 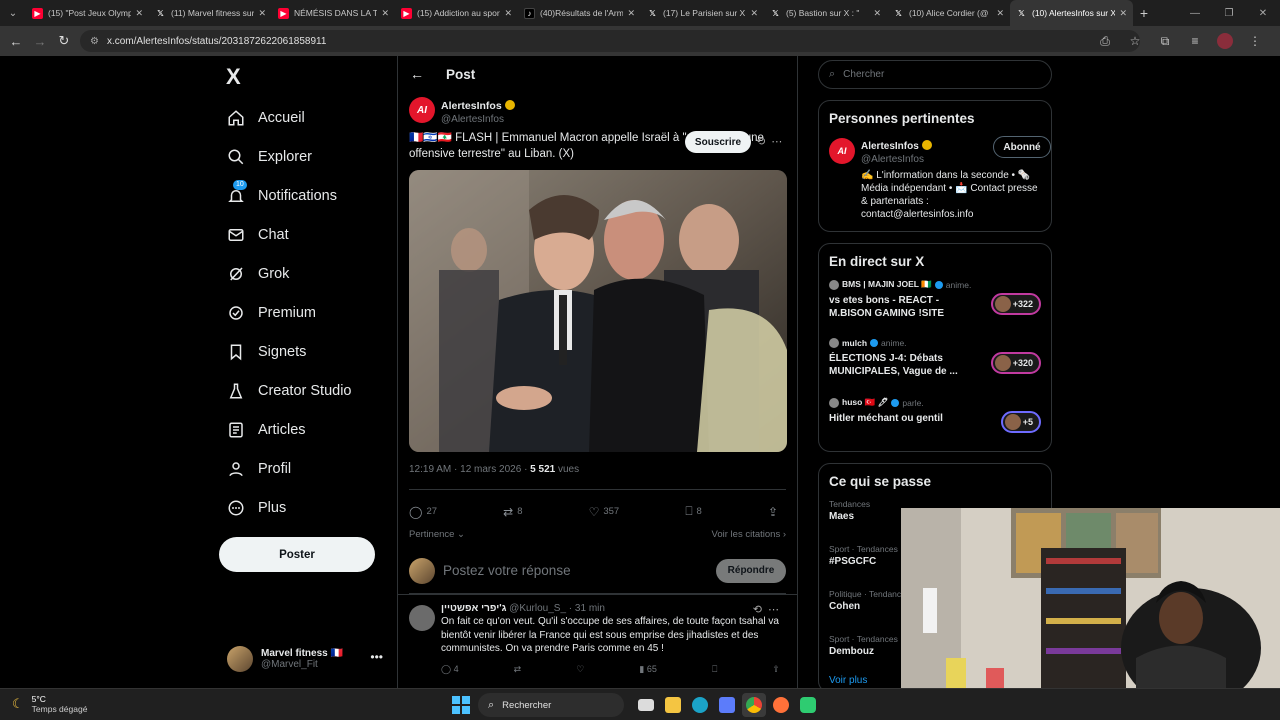 What do you see at coordinates (598, 311) in the screenshot?
I see `tweet-photo` at bounding box center [598, 311].